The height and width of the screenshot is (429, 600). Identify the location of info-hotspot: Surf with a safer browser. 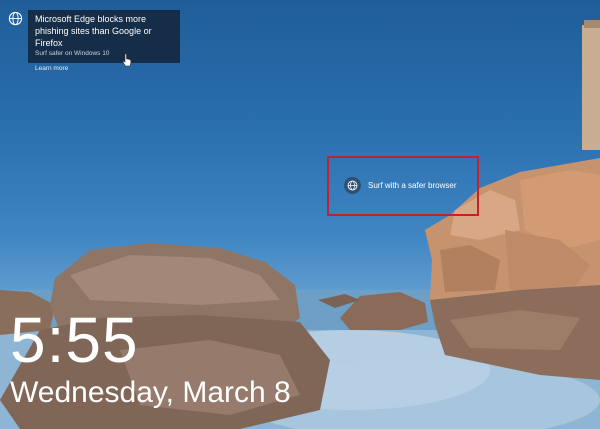
(400, 185).